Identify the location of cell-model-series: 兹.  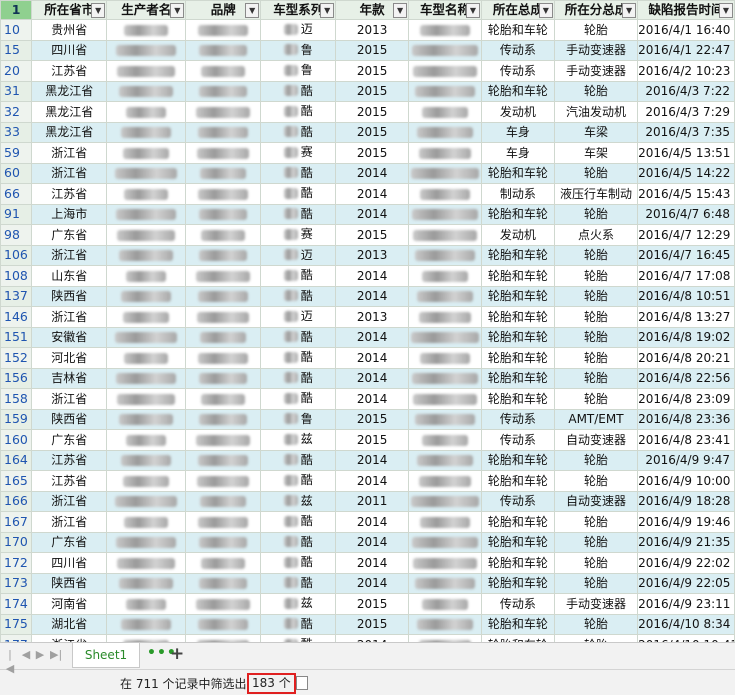
(298, 440).